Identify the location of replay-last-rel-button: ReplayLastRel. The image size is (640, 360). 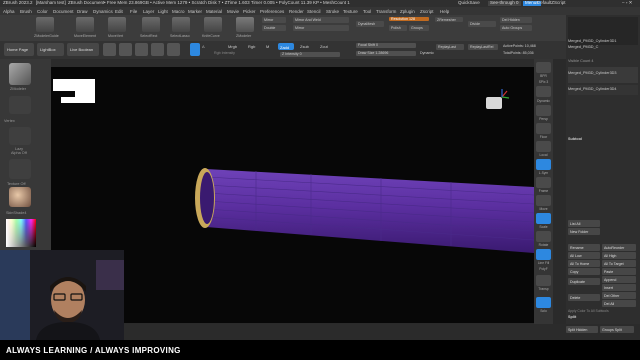
(483, 47).